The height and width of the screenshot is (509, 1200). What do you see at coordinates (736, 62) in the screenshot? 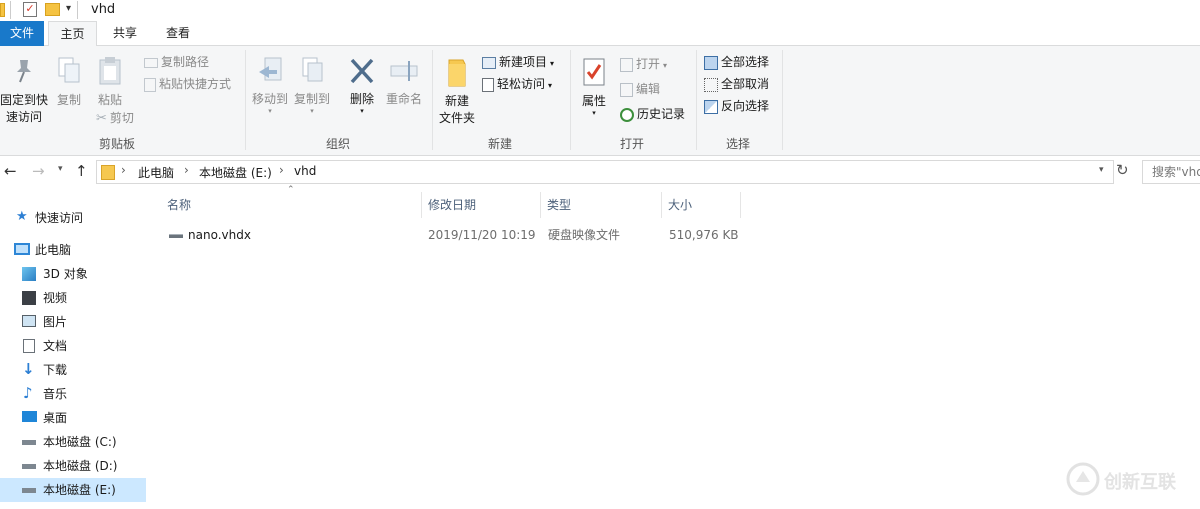
I see `select-all-button: 全部选择` at bounding box center [736, 62].